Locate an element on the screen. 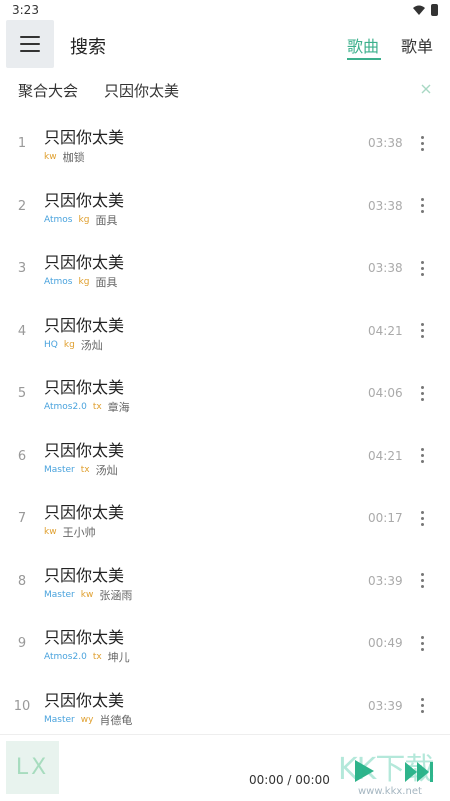  song-index: 4 is located at coordinates (22, 331).